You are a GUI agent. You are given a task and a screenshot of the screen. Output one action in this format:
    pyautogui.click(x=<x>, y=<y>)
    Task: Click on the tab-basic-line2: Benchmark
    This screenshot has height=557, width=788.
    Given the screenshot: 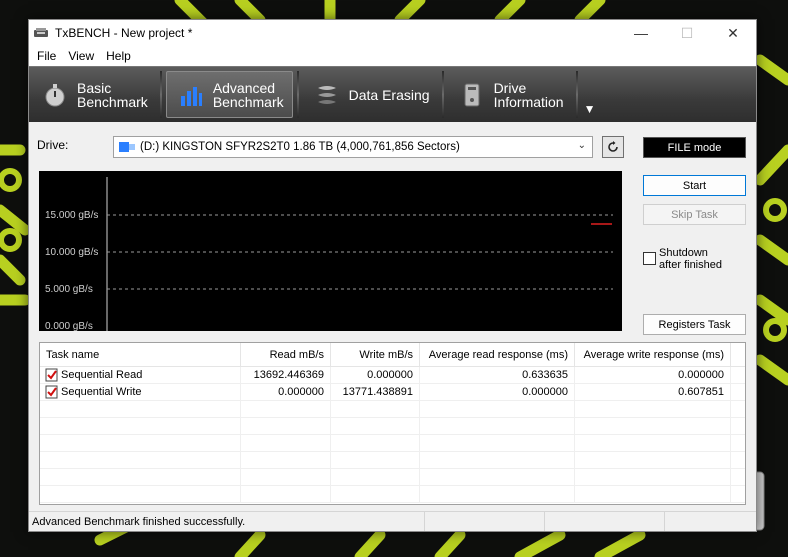 What is the action you would take?
    pyautogui.click(x=112, y=101)
    